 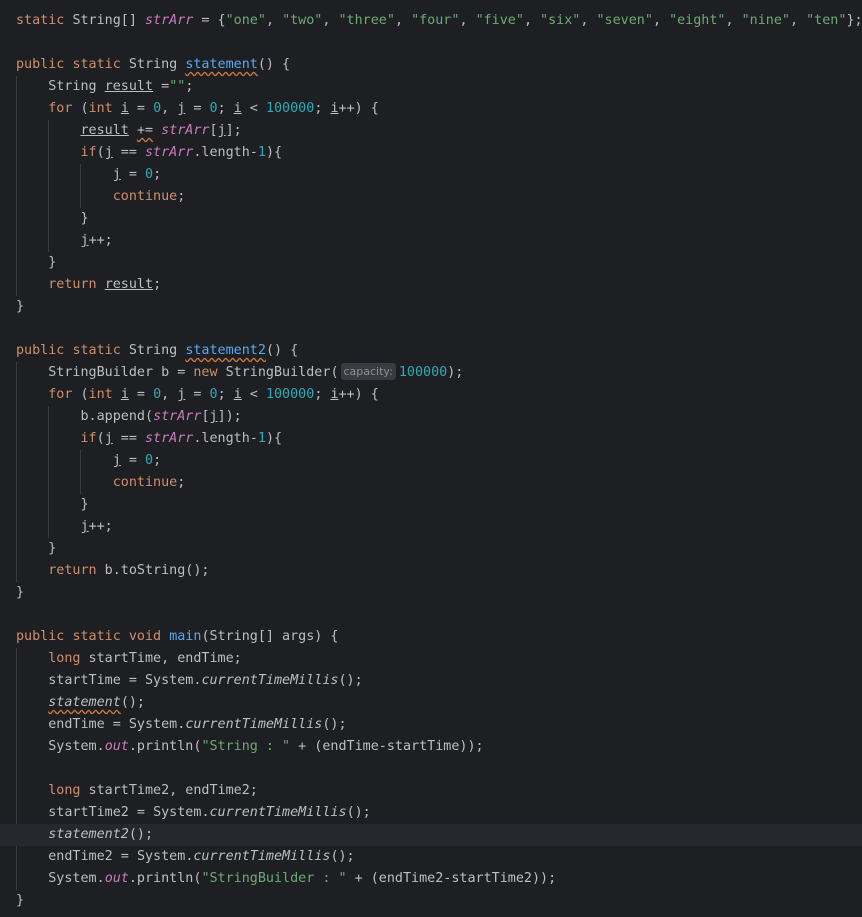 I want to click on parameter-hint: capacity:, so click(x=368, y=371).